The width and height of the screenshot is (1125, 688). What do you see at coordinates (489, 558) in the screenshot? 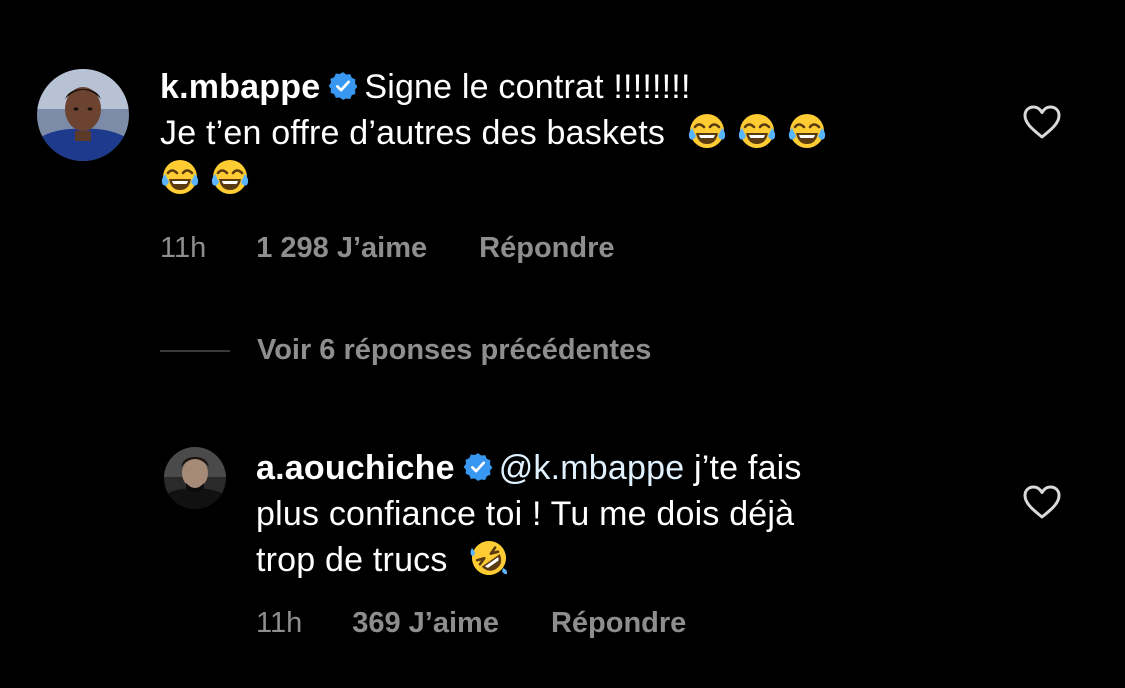
I see `rolling-on-floor-laughing-emoji-icon` at bounding box center [489, 558].